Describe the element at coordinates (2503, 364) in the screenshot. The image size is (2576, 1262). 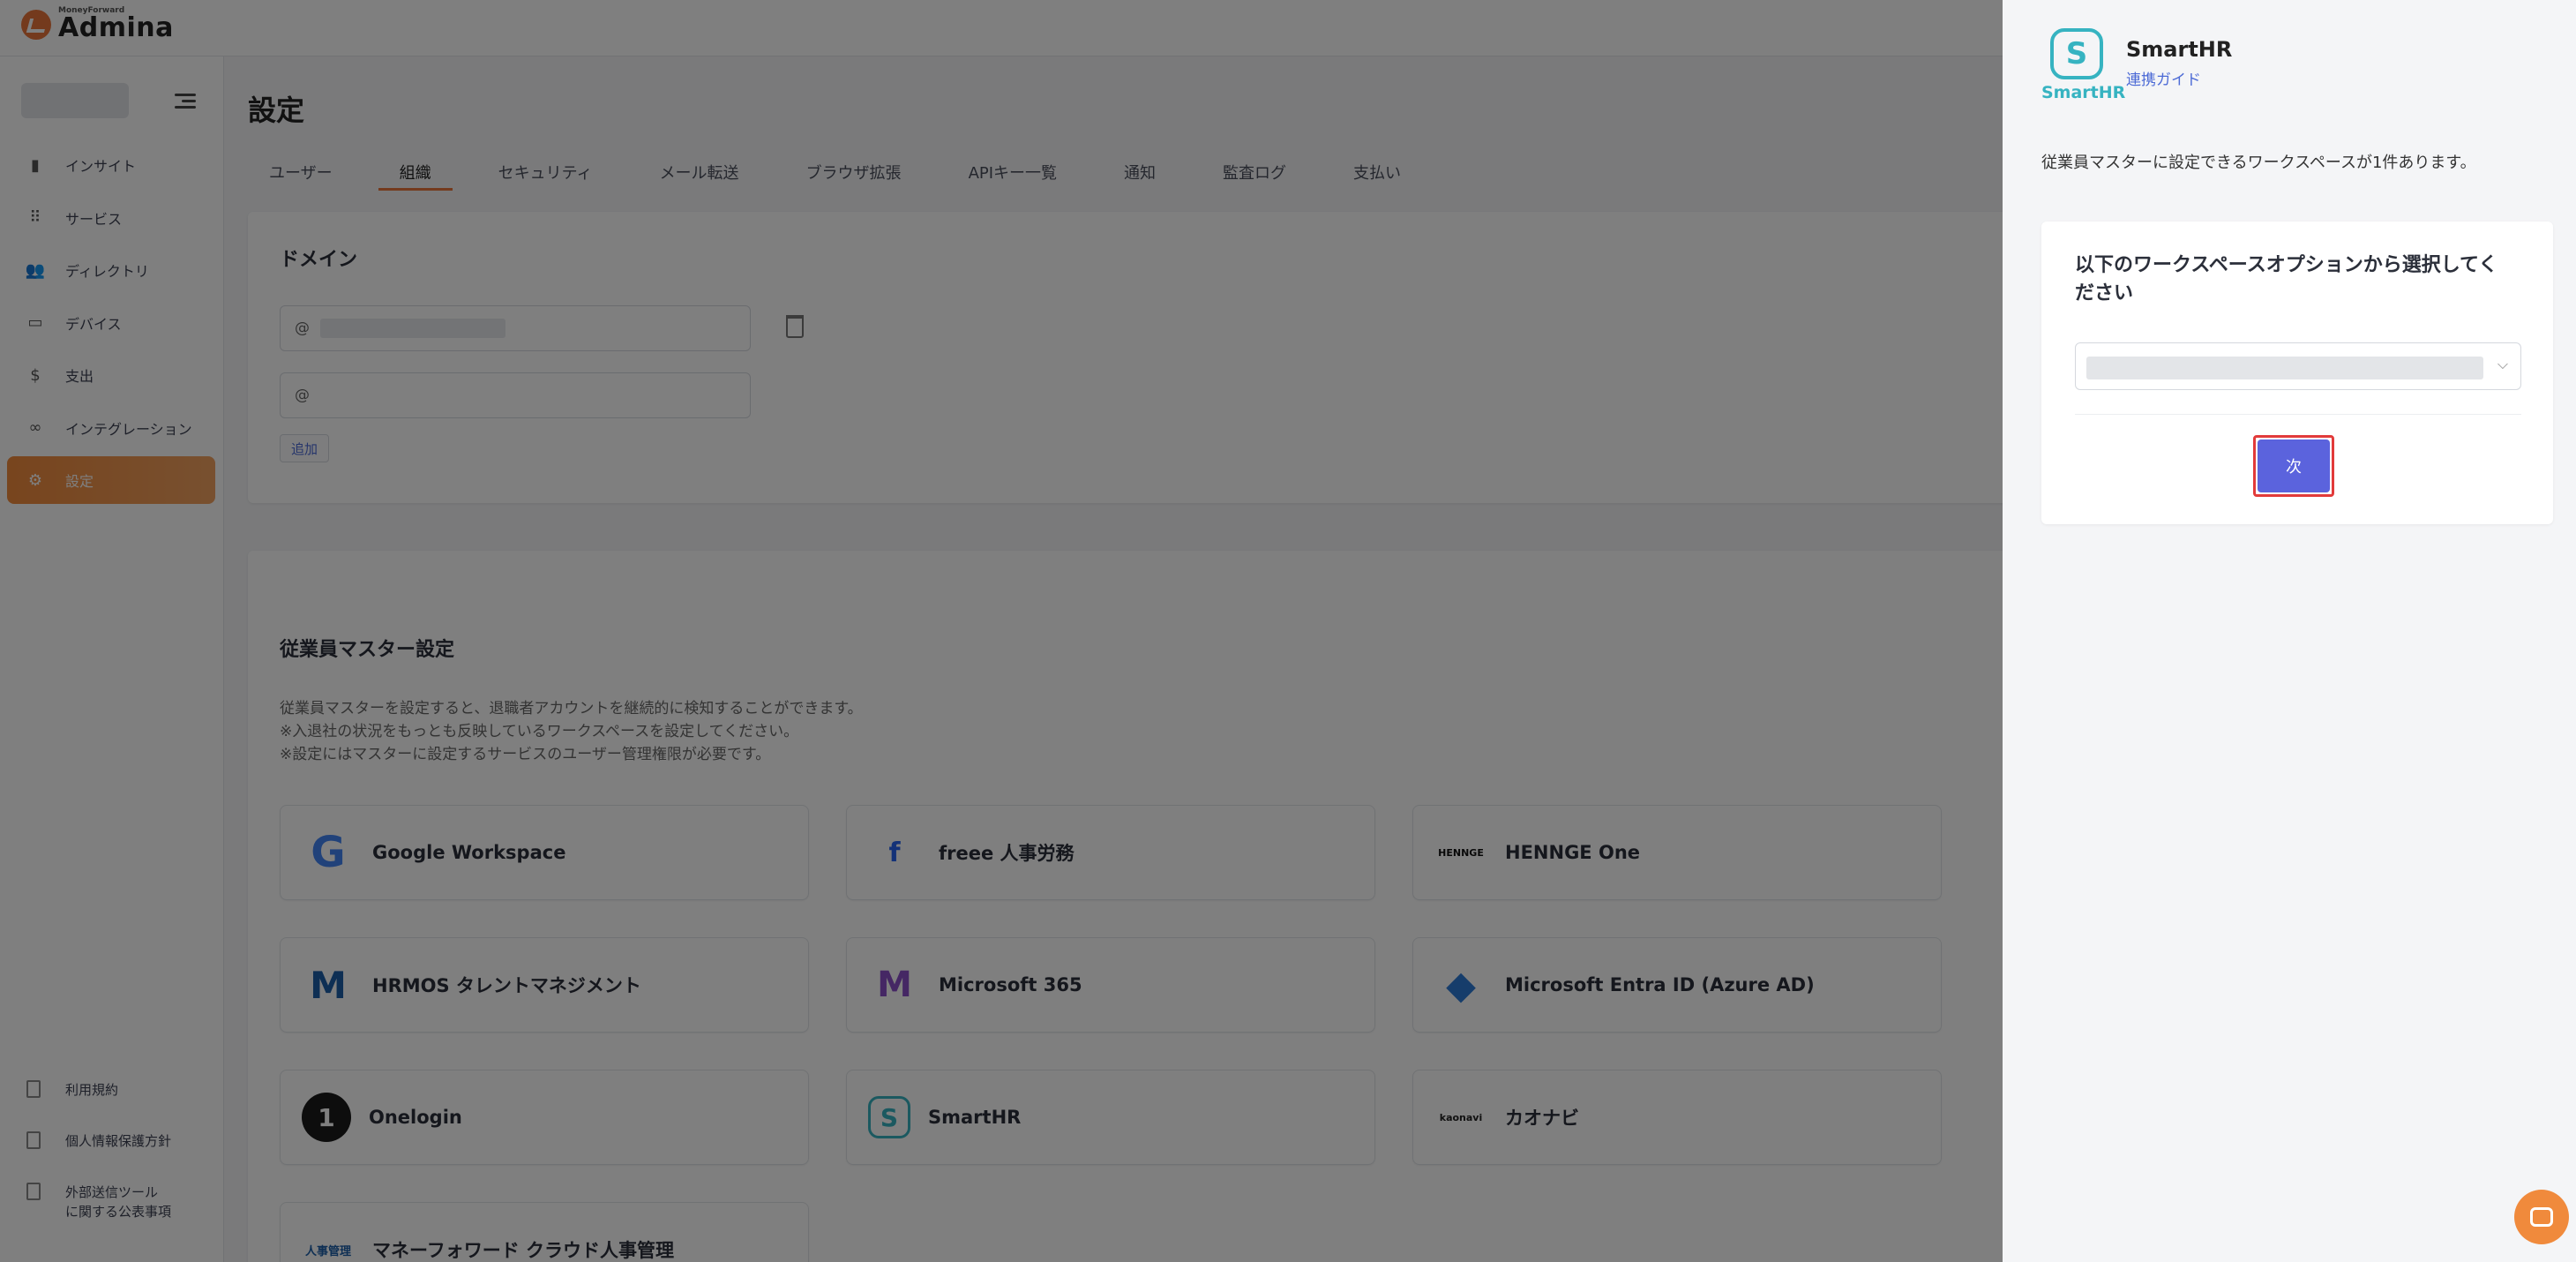
I see `chevron-down-icon: ⌵` at that location.